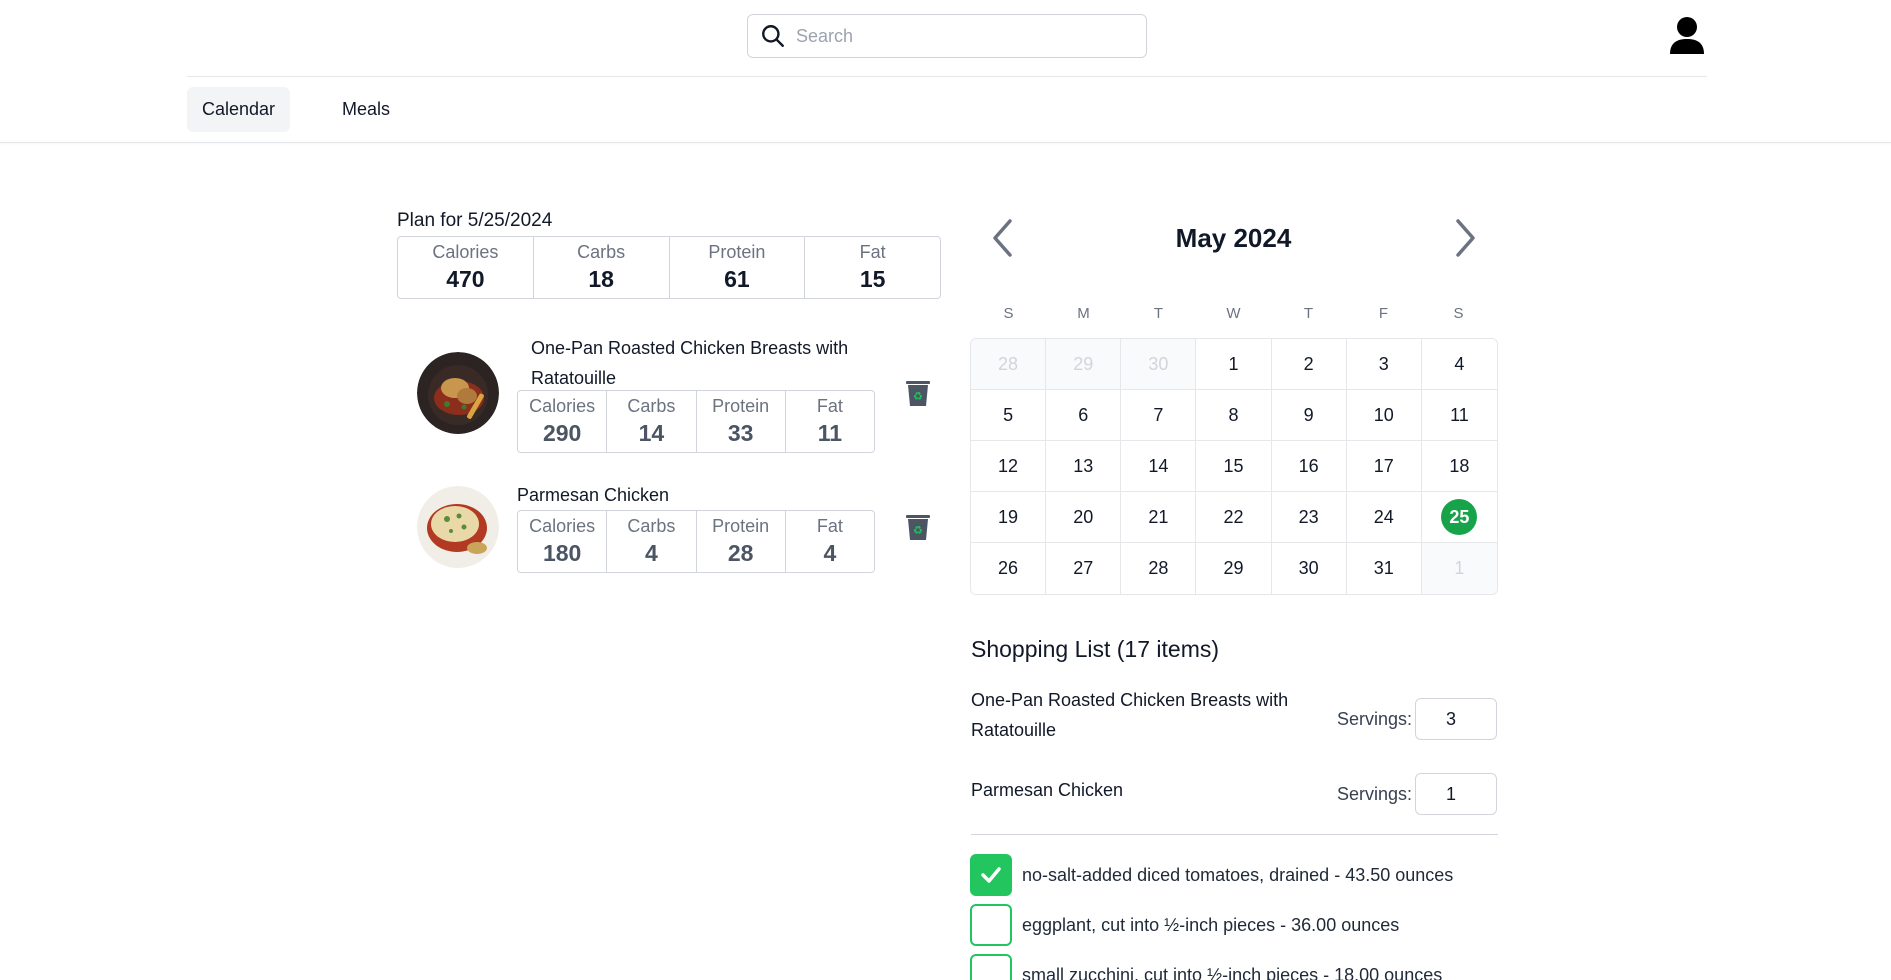 Image resolution: width=1891 pixels, height=980 pixels. What do you see at coordinates (1459, 517) in the screenshot?
I see `calendar-day-selected: 25` at bounding box center [1459, 517].